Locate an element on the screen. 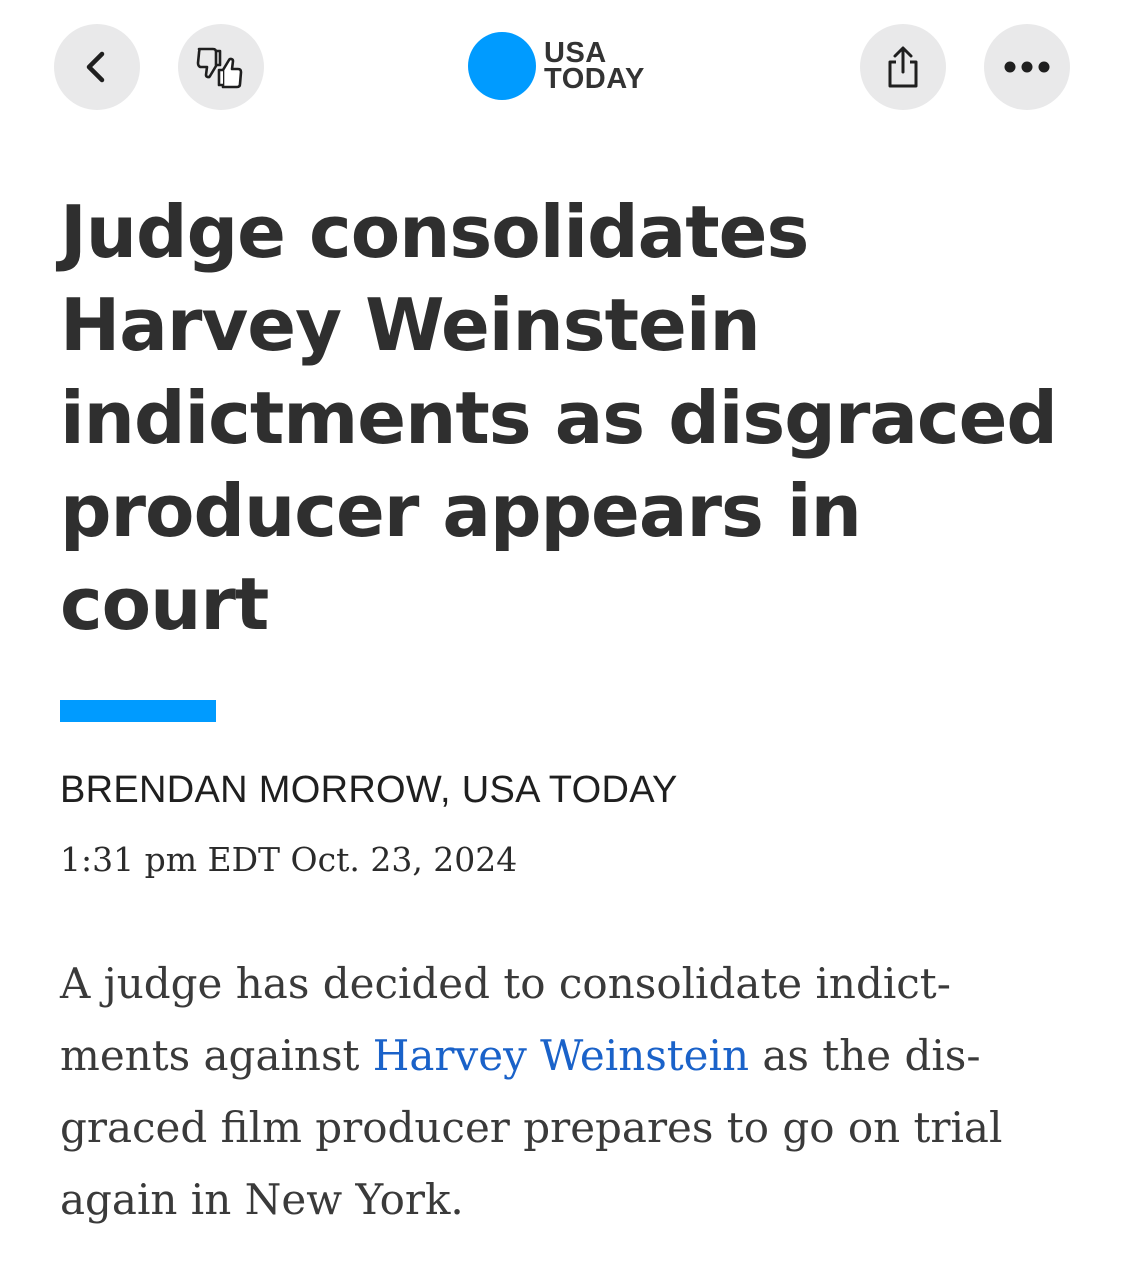 This screenshot has height=1287, width=1125. logo-wordmark: USA TODAY is located at coordinates (594, 67).